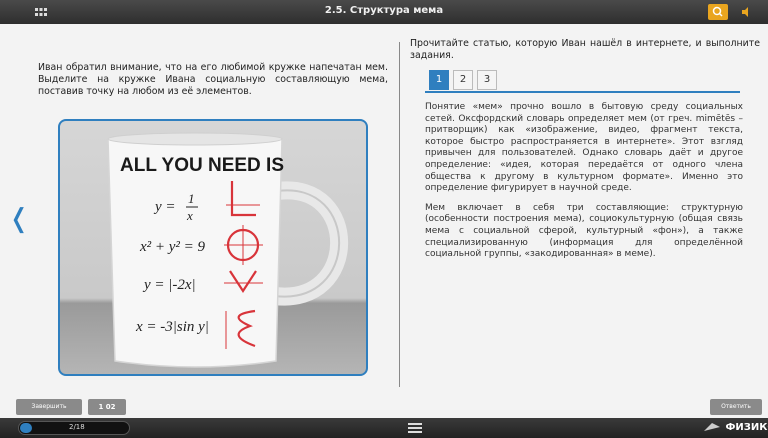 This screenshot has height=438, width=768. I want to click on formula-y-1-over-x: y =, so click(164, 207).